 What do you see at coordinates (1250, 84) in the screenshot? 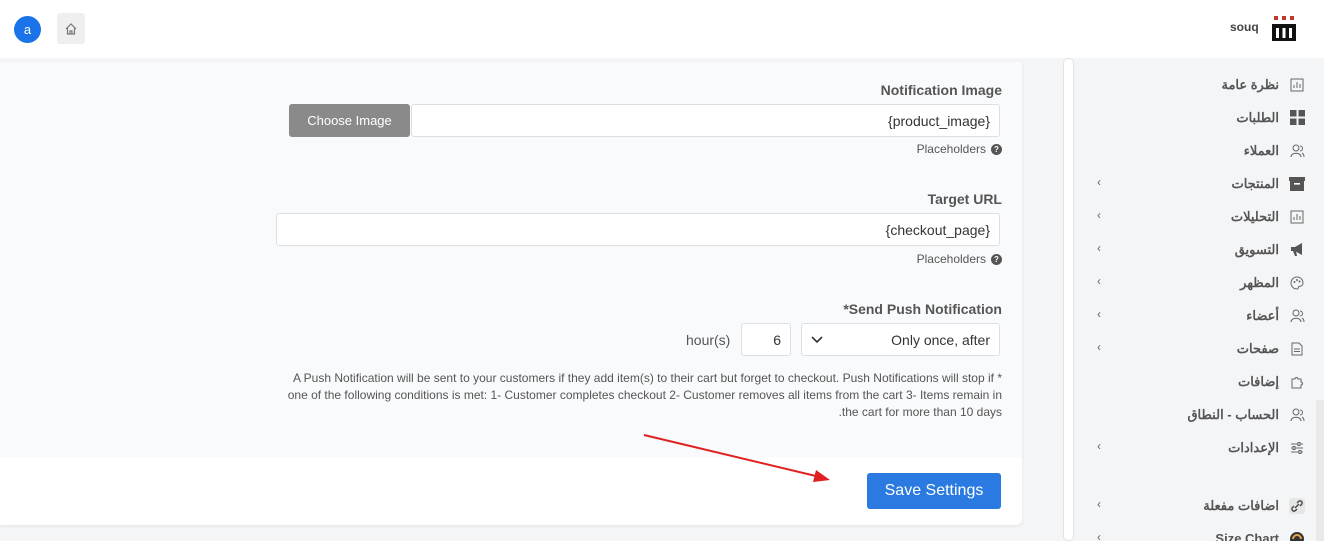
I see `sidebar-item-label: نظرة عامة` at bounding box center [1250, 84].